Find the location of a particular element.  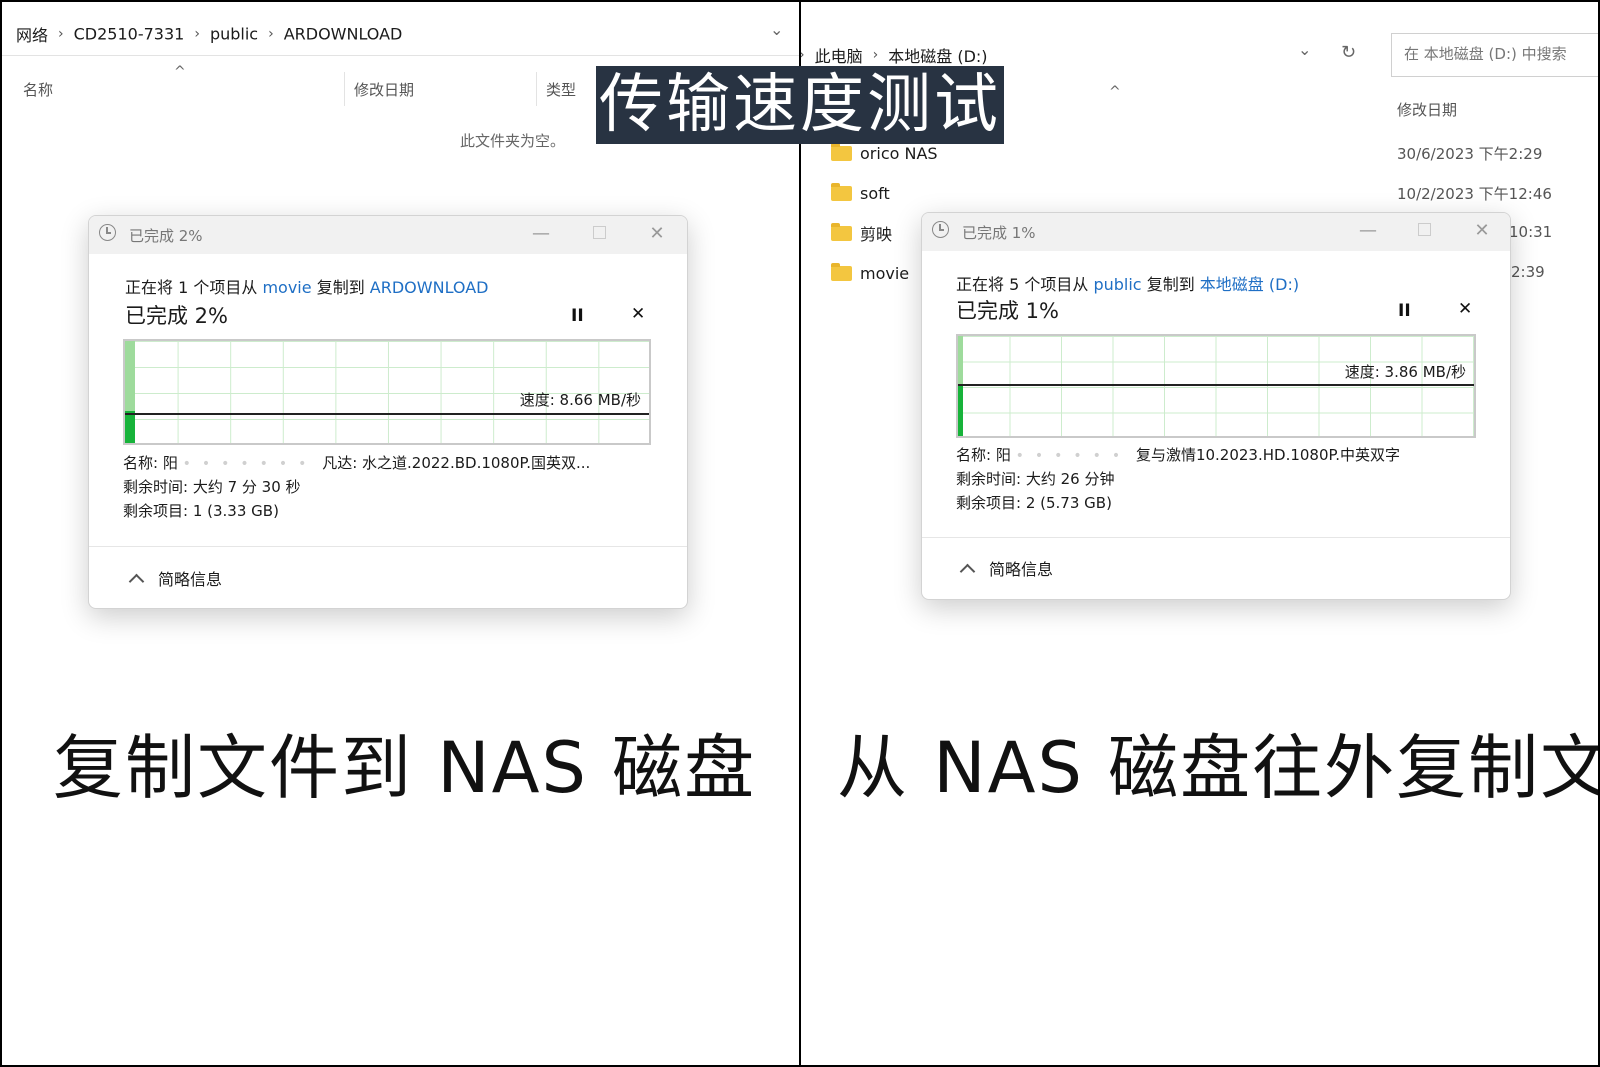

copy-description: 正在将 5 个项目从 public 复制到 本地磁盘 (D:) is located at coordinates (1127, 283).